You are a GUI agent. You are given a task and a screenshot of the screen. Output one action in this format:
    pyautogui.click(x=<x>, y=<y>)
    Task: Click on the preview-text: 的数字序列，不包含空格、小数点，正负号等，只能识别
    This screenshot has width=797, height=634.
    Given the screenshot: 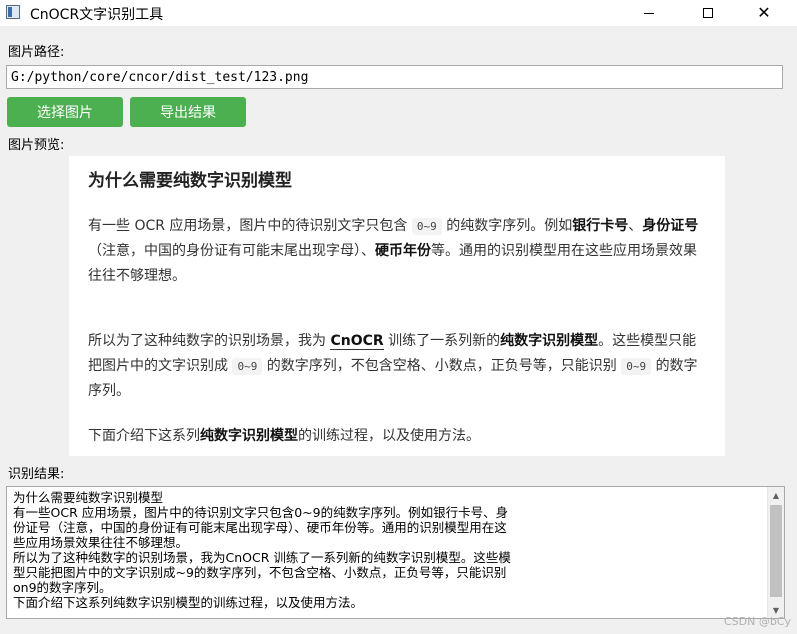 What is the action you would take?
    pyautogui.click(x=441, y=366)
    